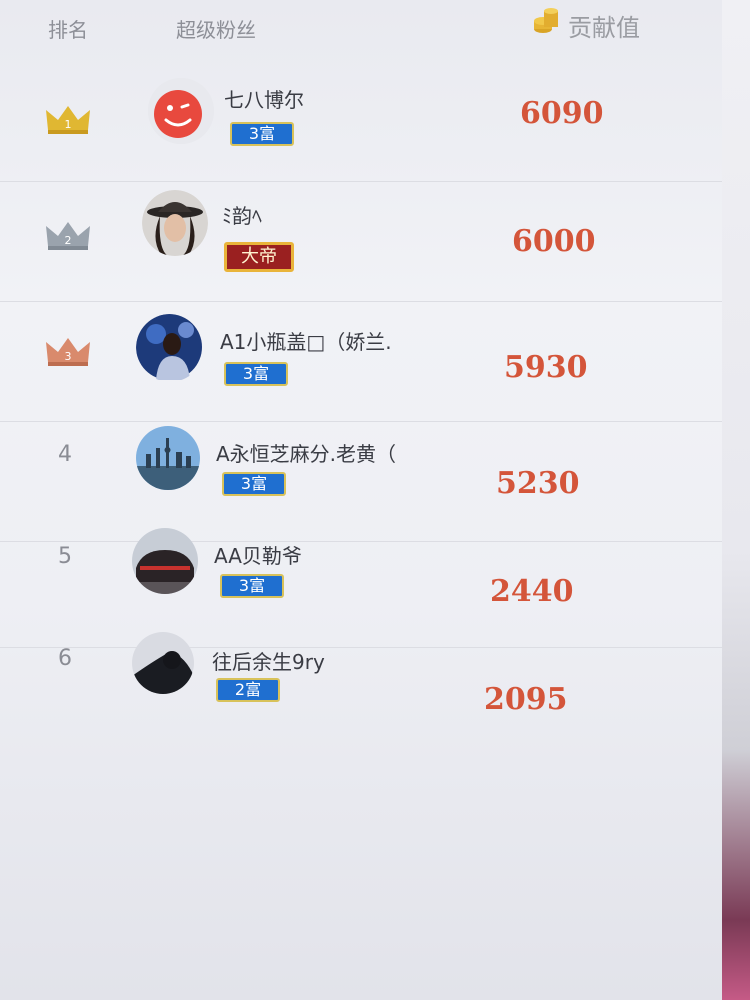 Image resolution: width=750 pixels, height=1000 pixels. What do you see at coordinates (361, 362) in the screenshot?
I see `ranking-row: 3 A1小瓶盖□（娇兰. 3富 5930` at bounding box center [361, 362].